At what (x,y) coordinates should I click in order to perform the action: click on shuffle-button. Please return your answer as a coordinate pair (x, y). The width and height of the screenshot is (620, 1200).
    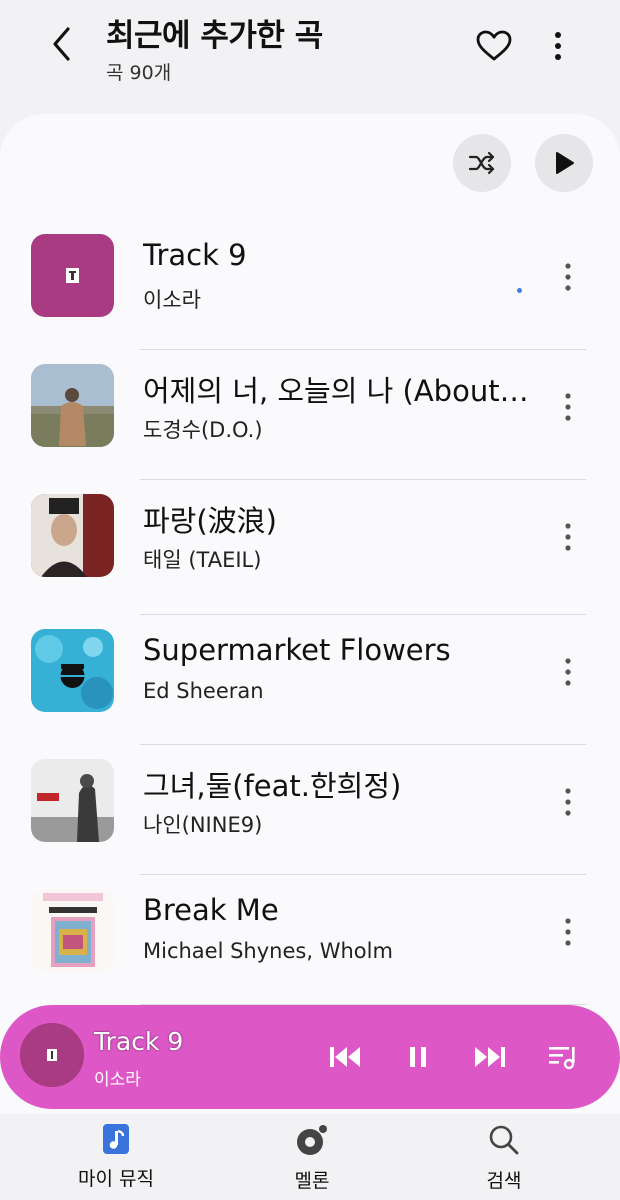
    Looking at the image, I should click on (482, 163).